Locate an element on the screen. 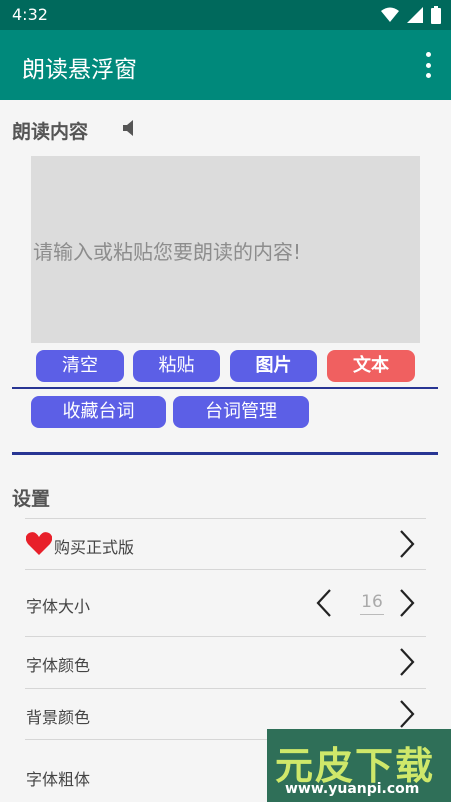 The width and height of the screenshot is (451, 802). watermark-url: www.yuanpi.com is located at coordinates (352, 789).